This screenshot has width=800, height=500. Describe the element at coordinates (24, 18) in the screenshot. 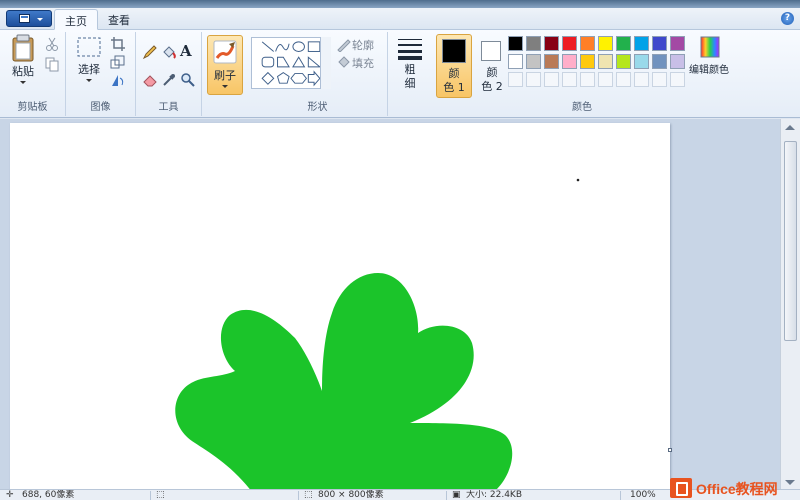

I see `document-icon` at that location.